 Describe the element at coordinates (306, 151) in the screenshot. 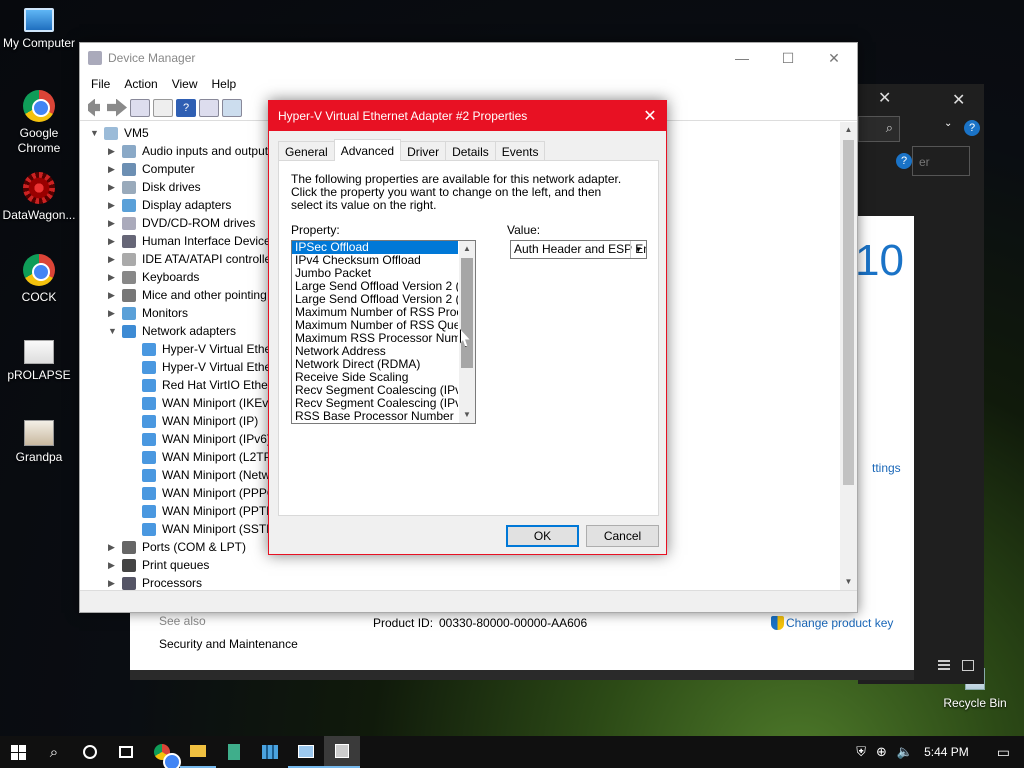

I see `tab-general: General` at that location.